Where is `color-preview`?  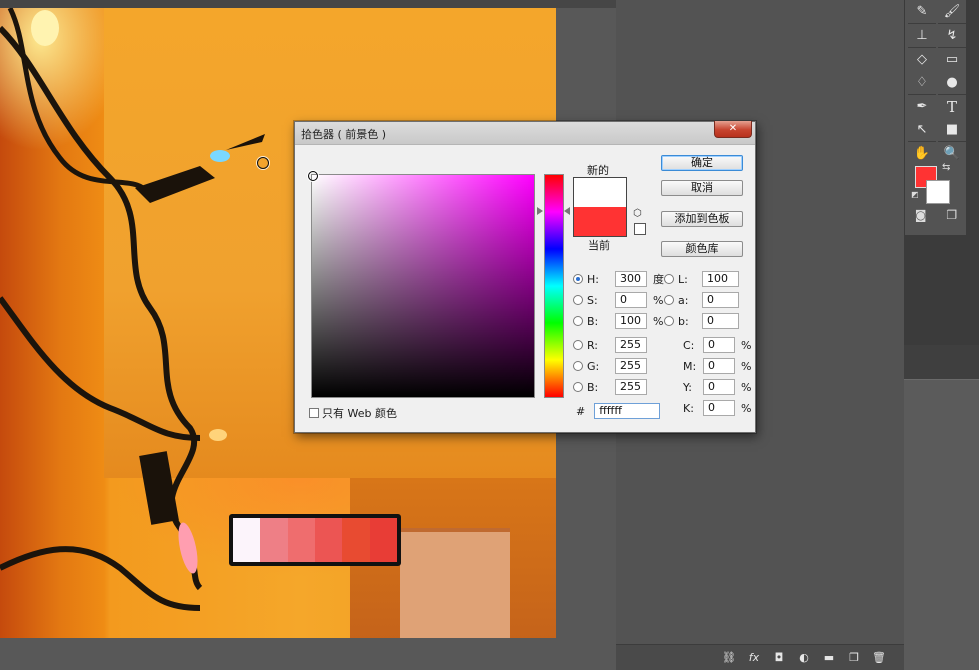
color-preview is located at coordinates (600, 207).